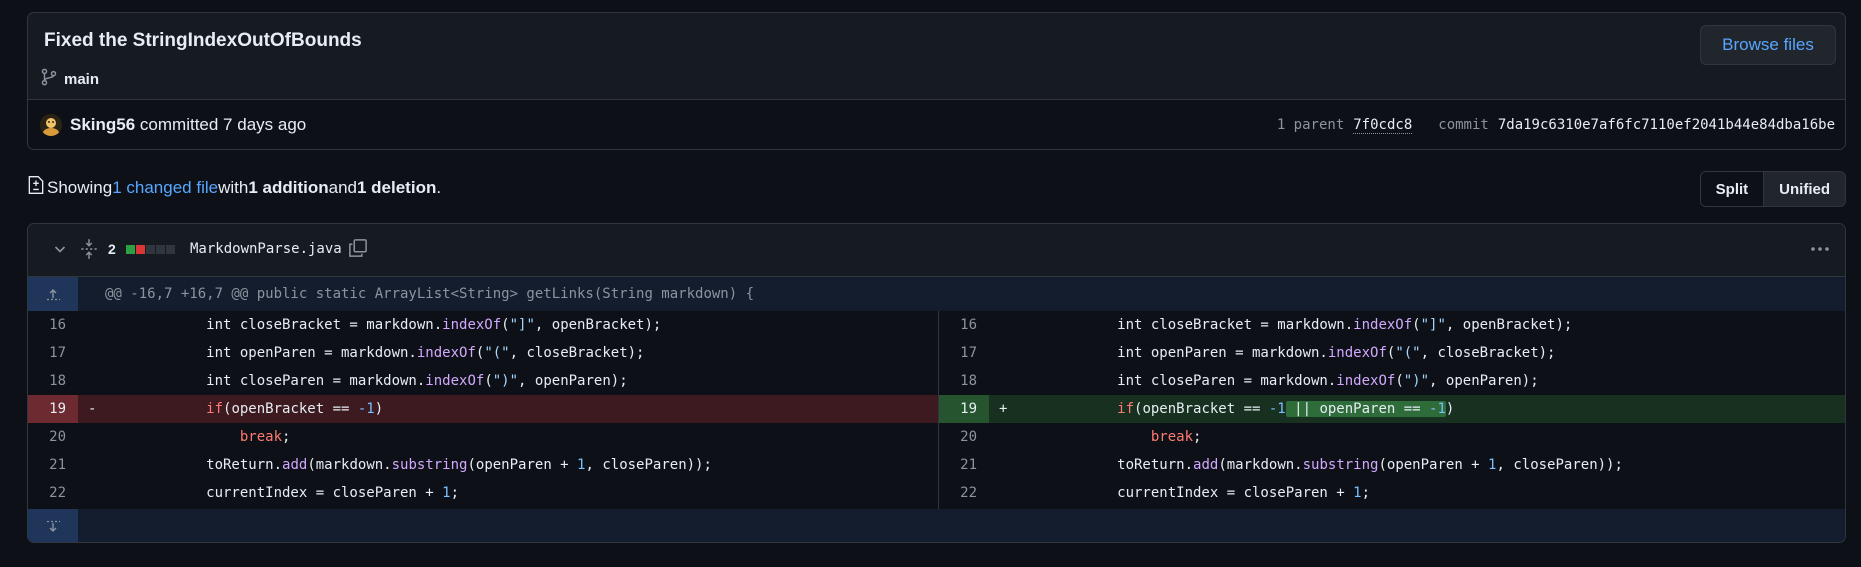 The image size is (1861, 567). What do you see at coordinates (82, 79) in the screenshot?
I see `branch-name: main` at bounding box center [82, 79].